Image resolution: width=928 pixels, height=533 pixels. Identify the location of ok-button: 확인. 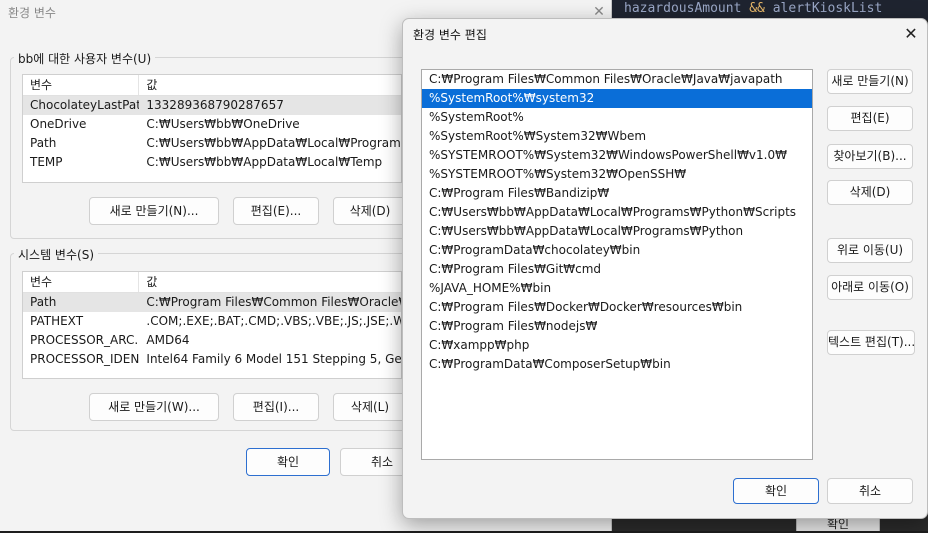
(288, 462).